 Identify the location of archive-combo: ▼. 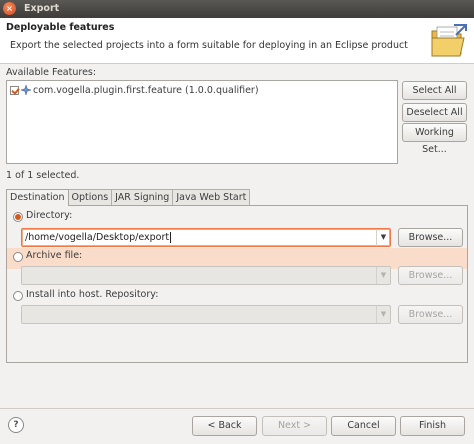
(206, 275).